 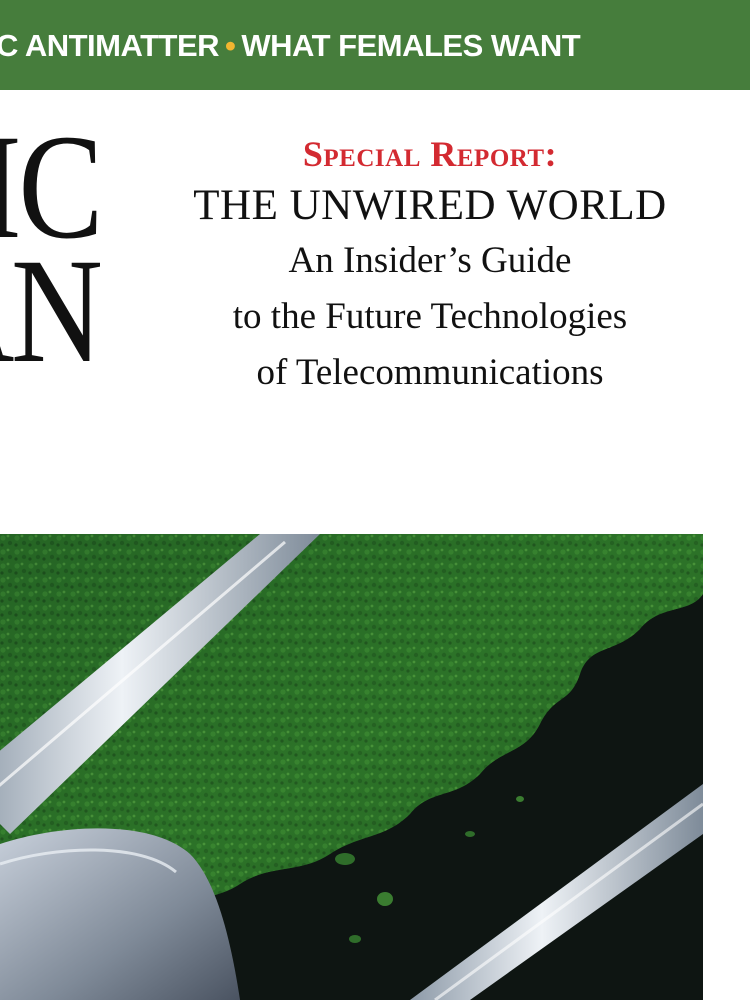 What do you see at coordinates (110, 45) in the screenshot?
I see `cover-line-antimatter: C ANTIMATTER` at bounding box center [110, 45].